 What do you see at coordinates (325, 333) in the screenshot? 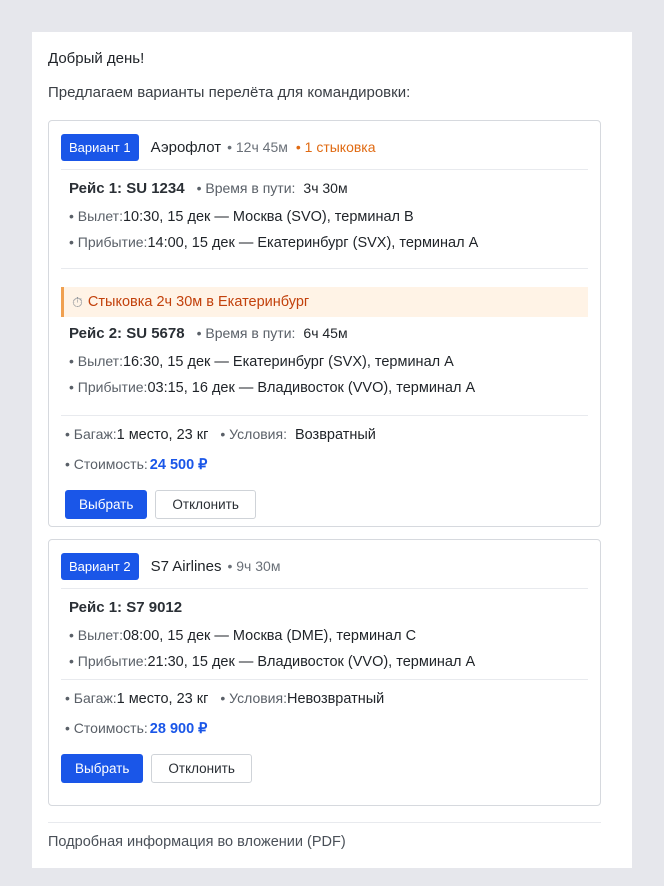
I see `duration-value: 6ч 45м` at bounding box center [325, 333].